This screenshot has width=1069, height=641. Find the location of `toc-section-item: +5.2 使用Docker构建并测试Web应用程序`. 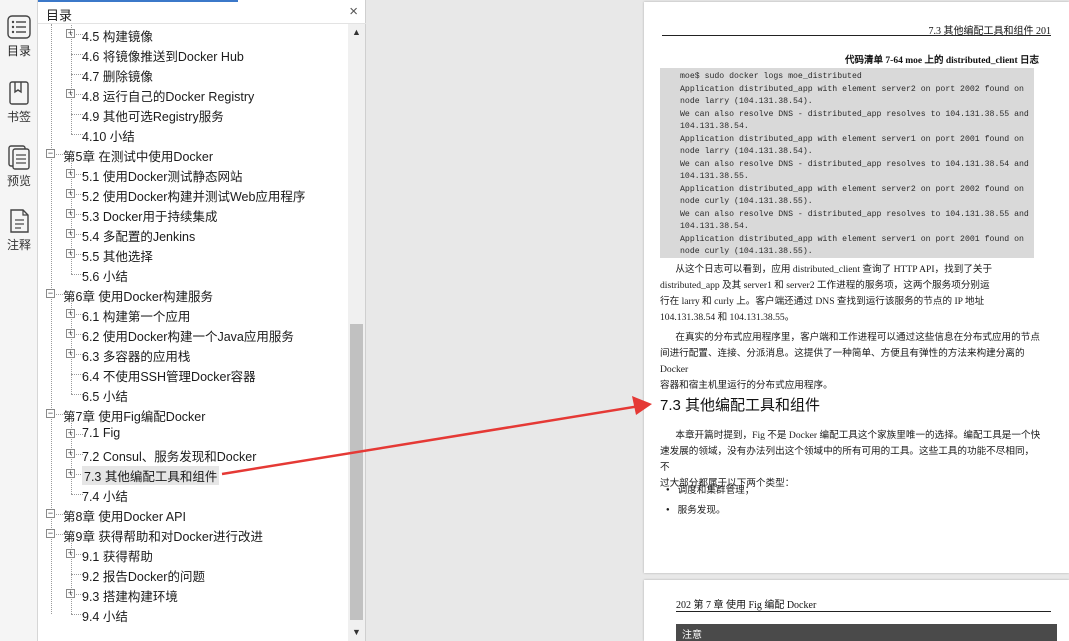

toc-section-item: +5.2 使用Docker构建并测试Web应用程序 is located at coordinates (193, 189).